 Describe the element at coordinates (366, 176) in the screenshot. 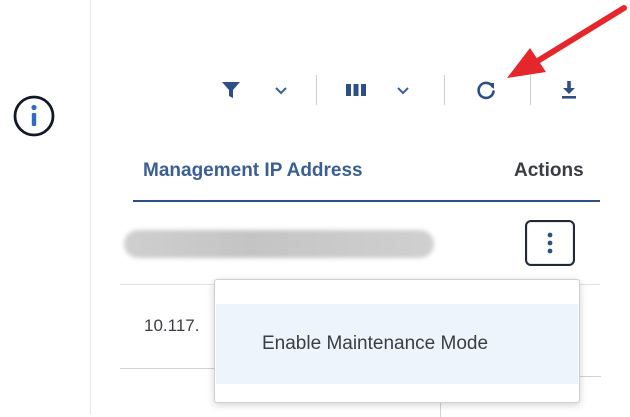

I see `table-header: Management IP Address Actions` at that location.